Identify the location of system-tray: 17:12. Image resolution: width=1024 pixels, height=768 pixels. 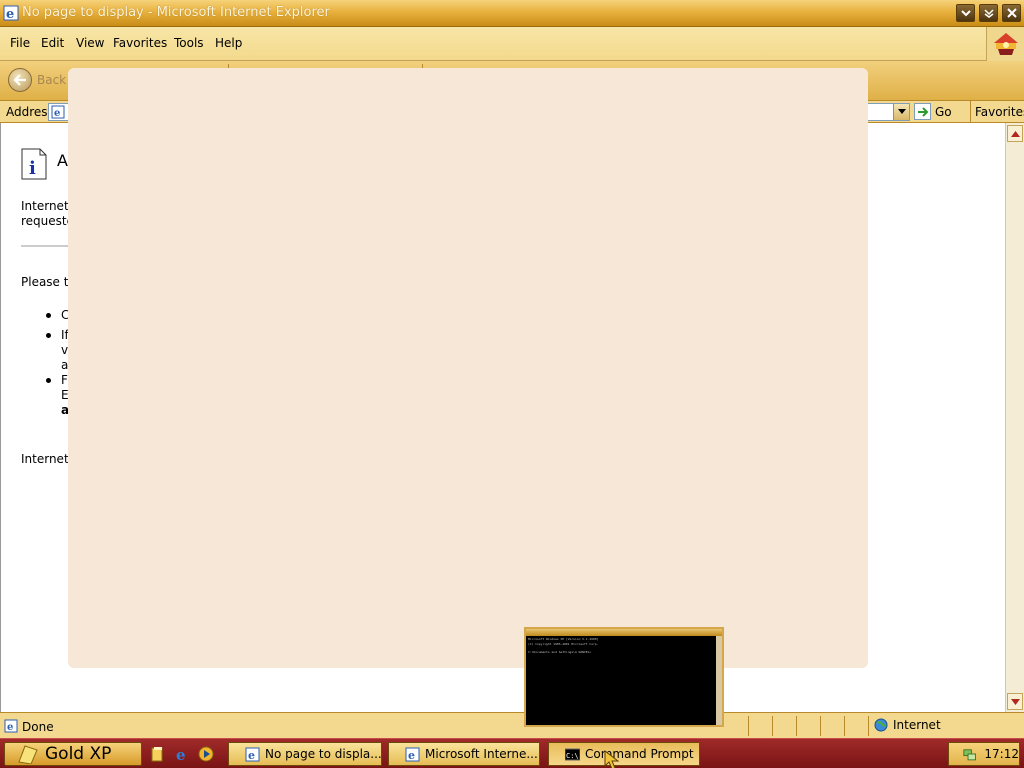
(984, 754).